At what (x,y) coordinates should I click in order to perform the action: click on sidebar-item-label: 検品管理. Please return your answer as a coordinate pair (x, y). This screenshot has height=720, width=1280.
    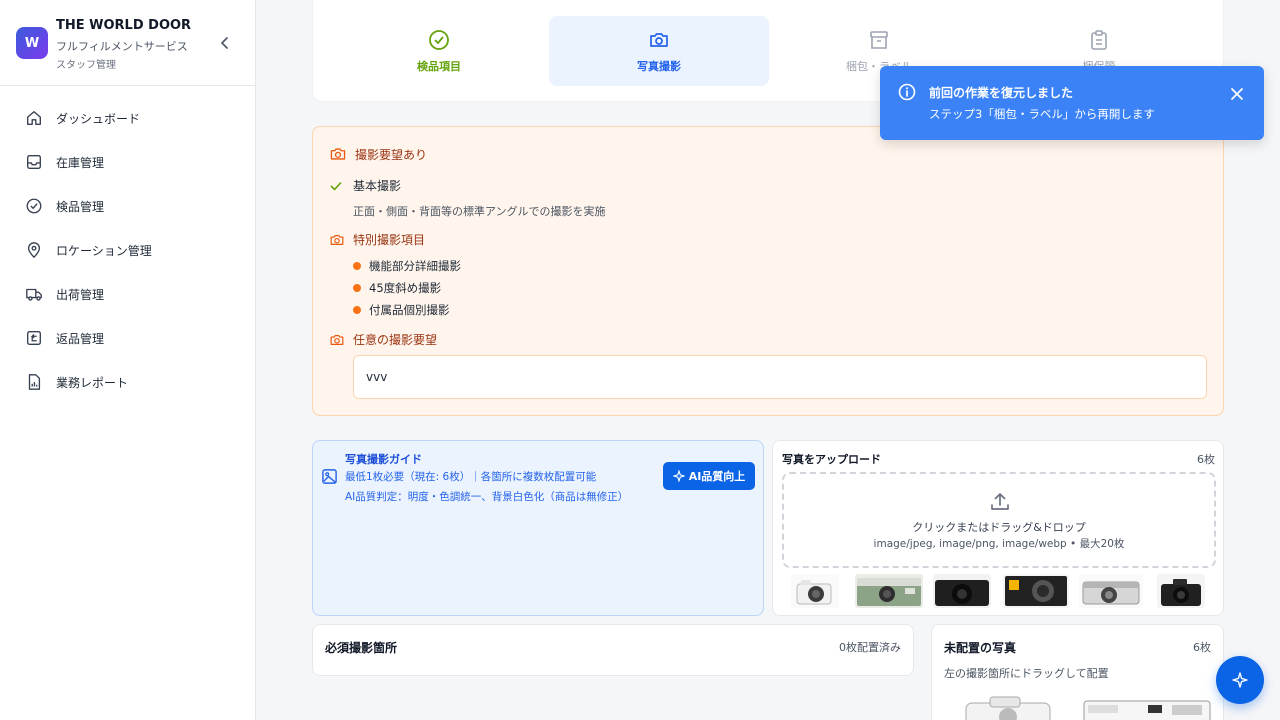
    Looking at the image, I should click on (80, 206).